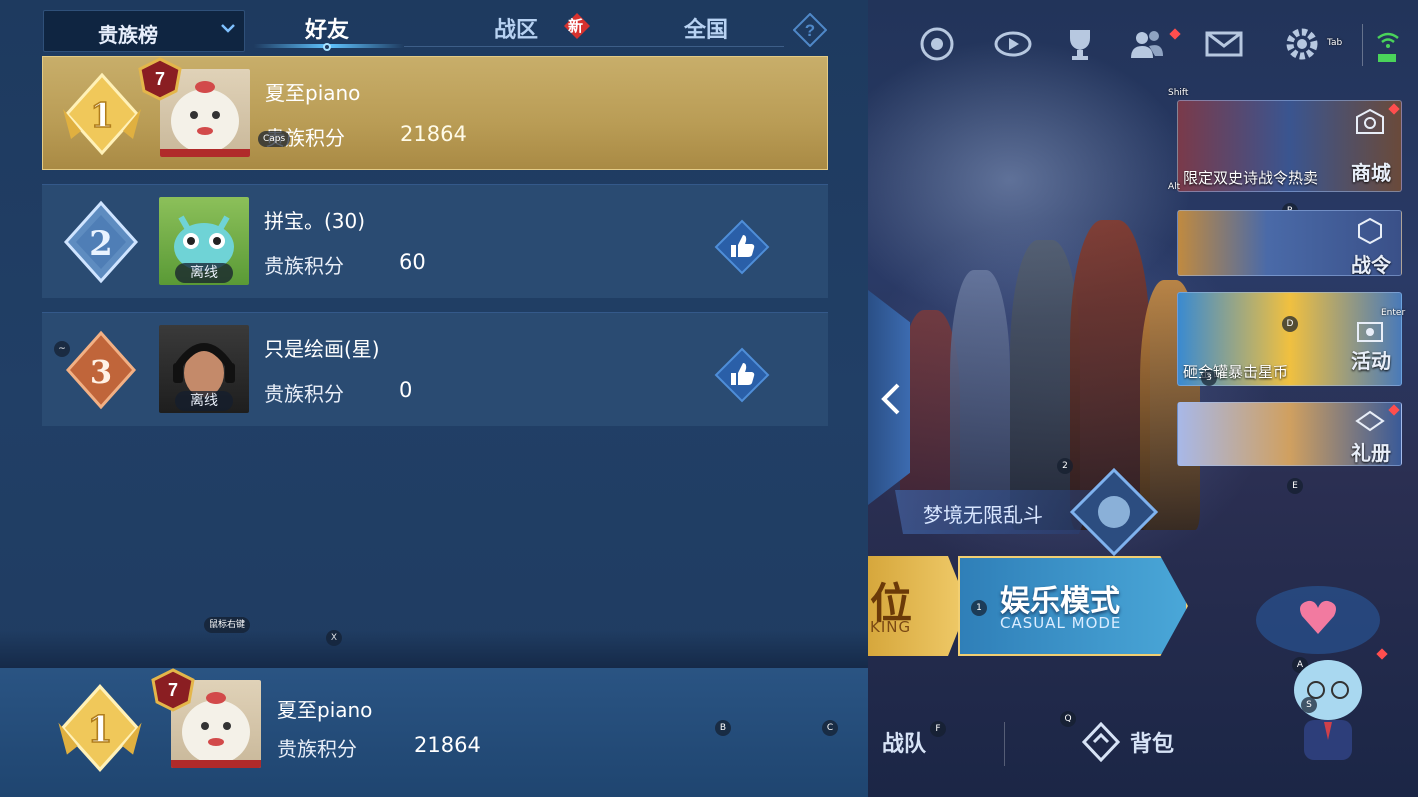 The image size is (1418, 797). I want to click on gift-book-icon, so click(1370, 421).